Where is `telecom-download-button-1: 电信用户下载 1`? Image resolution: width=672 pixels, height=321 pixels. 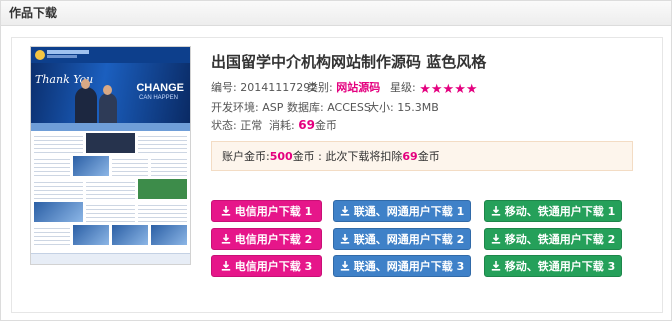 telecom-download-button-1: 电信用户下载 1 is located at coordinates (266, 211).